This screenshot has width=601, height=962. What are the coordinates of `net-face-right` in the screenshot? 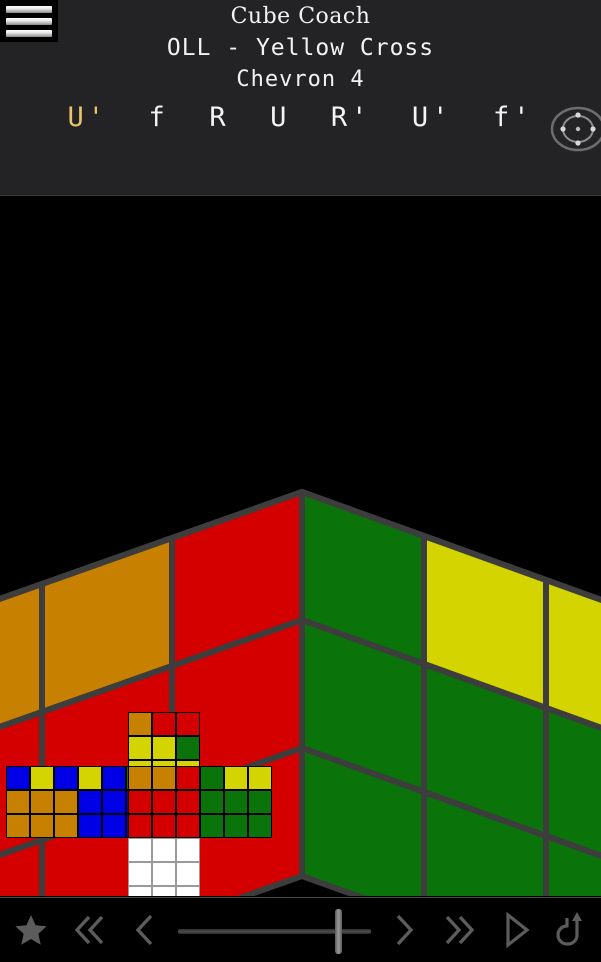 It's located at (236, 802).